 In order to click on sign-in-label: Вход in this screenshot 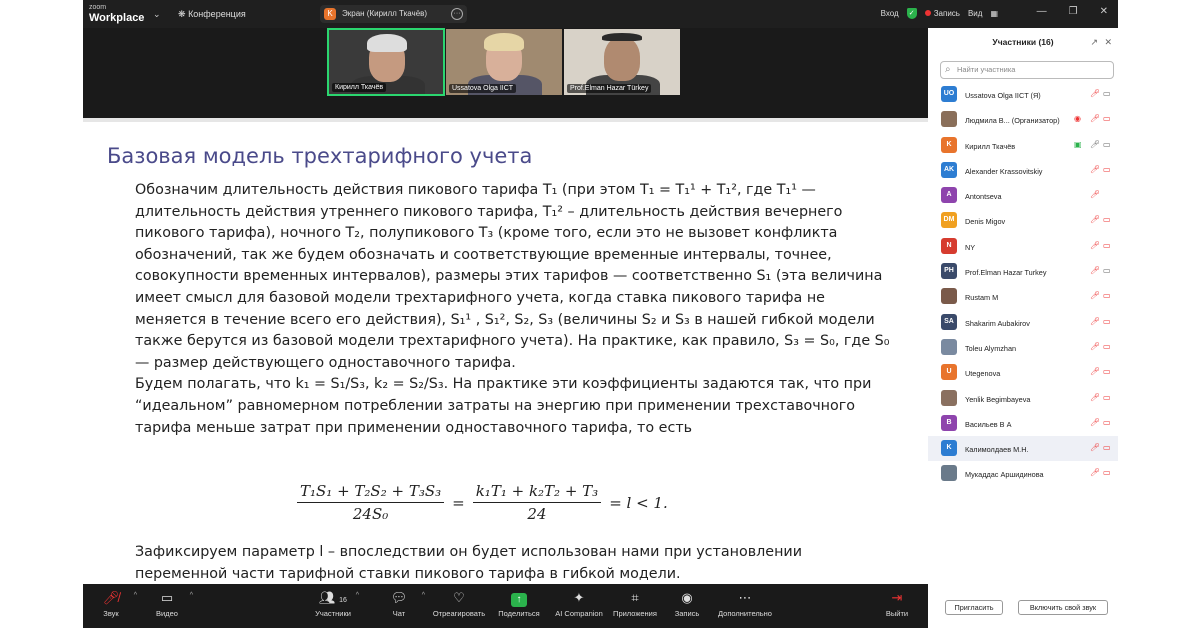, I will do `click(890, 13)`.